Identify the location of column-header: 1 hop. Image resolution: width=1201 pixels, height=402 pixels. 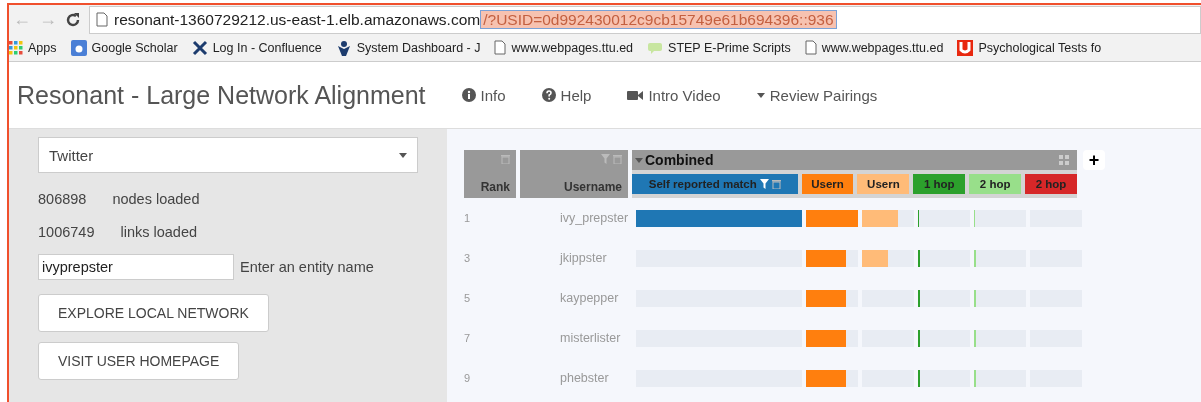
(939, 184).